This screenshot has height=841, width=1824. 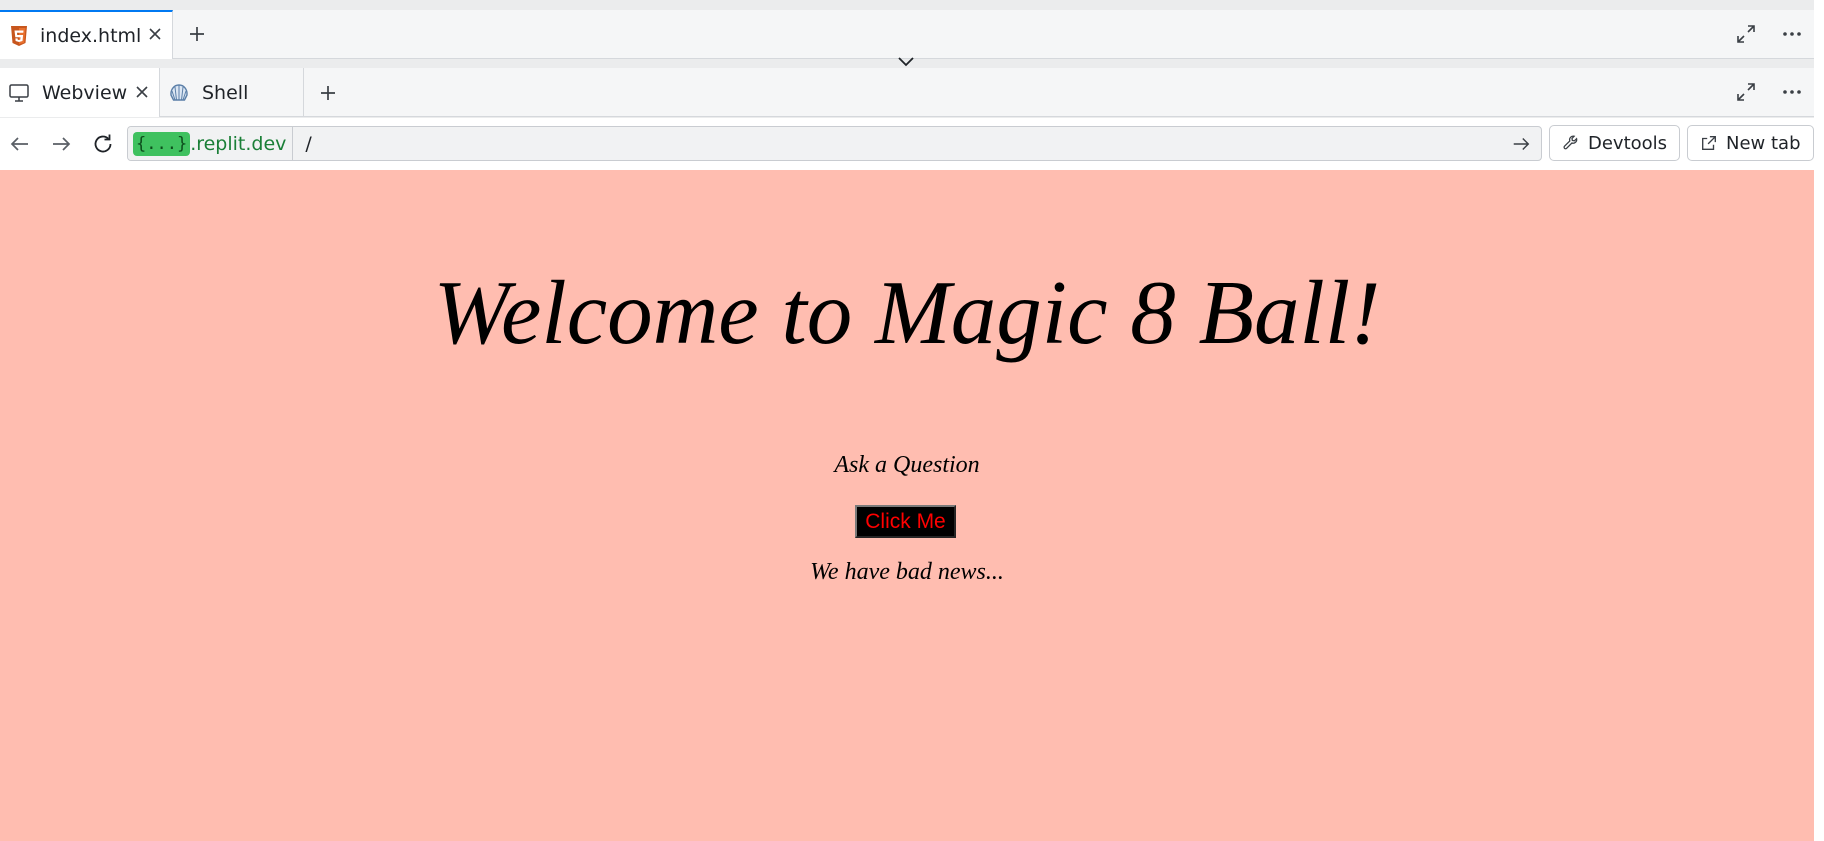 I want to click on domain-segment: {...} .replit.dev, so click(x=211, y=143).